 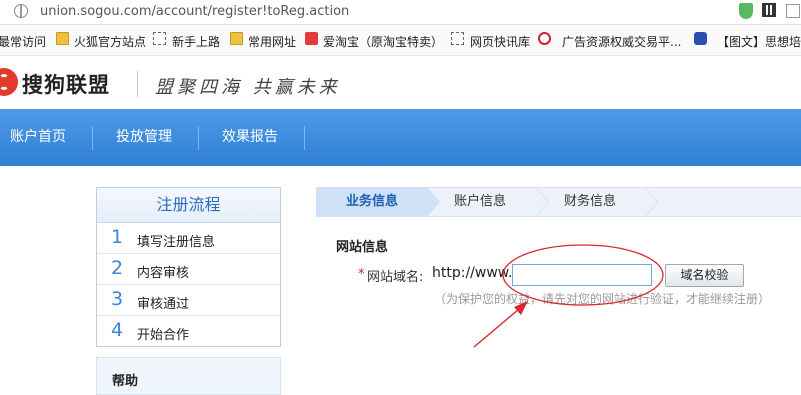 I want to click on bookmark-firefox-site: 火狐官方站点, so click(x=110, y=41).